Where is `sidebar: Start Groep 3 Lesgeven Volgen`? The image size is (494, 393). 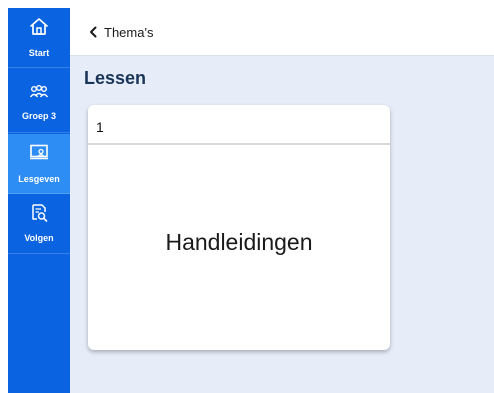
sidebar: Start Groep 3 Lesgeven Volgen is located at coordinates (39, 200).